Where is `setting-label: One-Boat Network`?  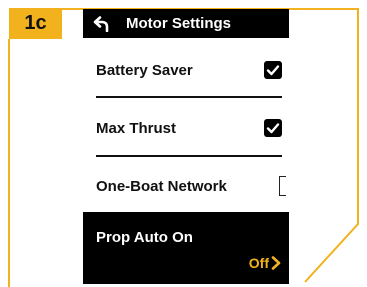
setting-label: One-Boat Network is located at coordinates (161, 186).